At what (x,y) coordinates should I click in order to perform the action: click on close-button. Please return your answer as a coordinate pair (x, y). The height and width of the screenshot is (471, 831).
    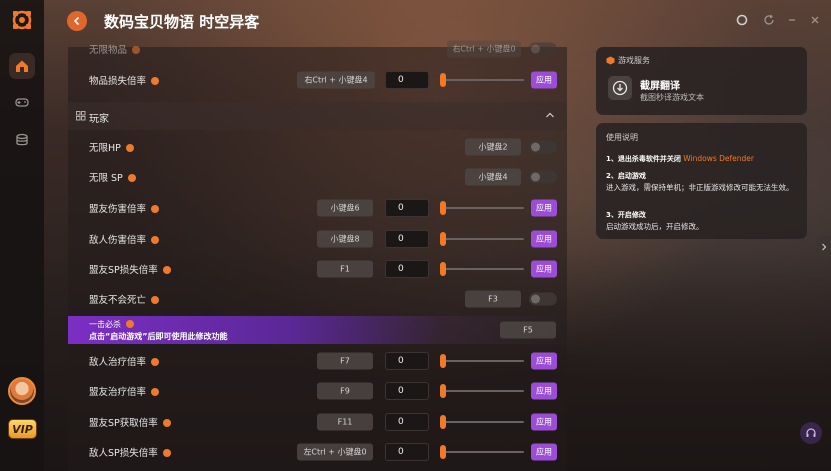
    Looking at the image, I should click on (815, 20).